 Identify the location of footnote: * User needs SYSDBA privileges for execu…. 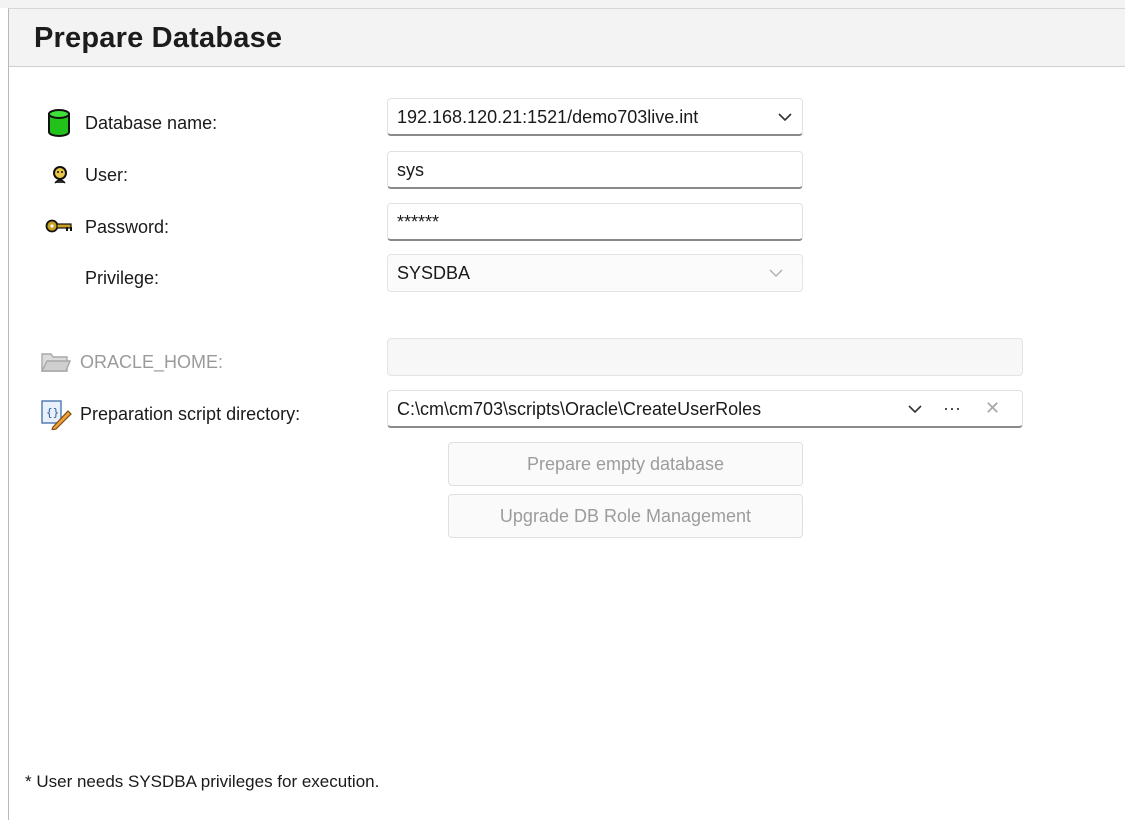
(202, 781).